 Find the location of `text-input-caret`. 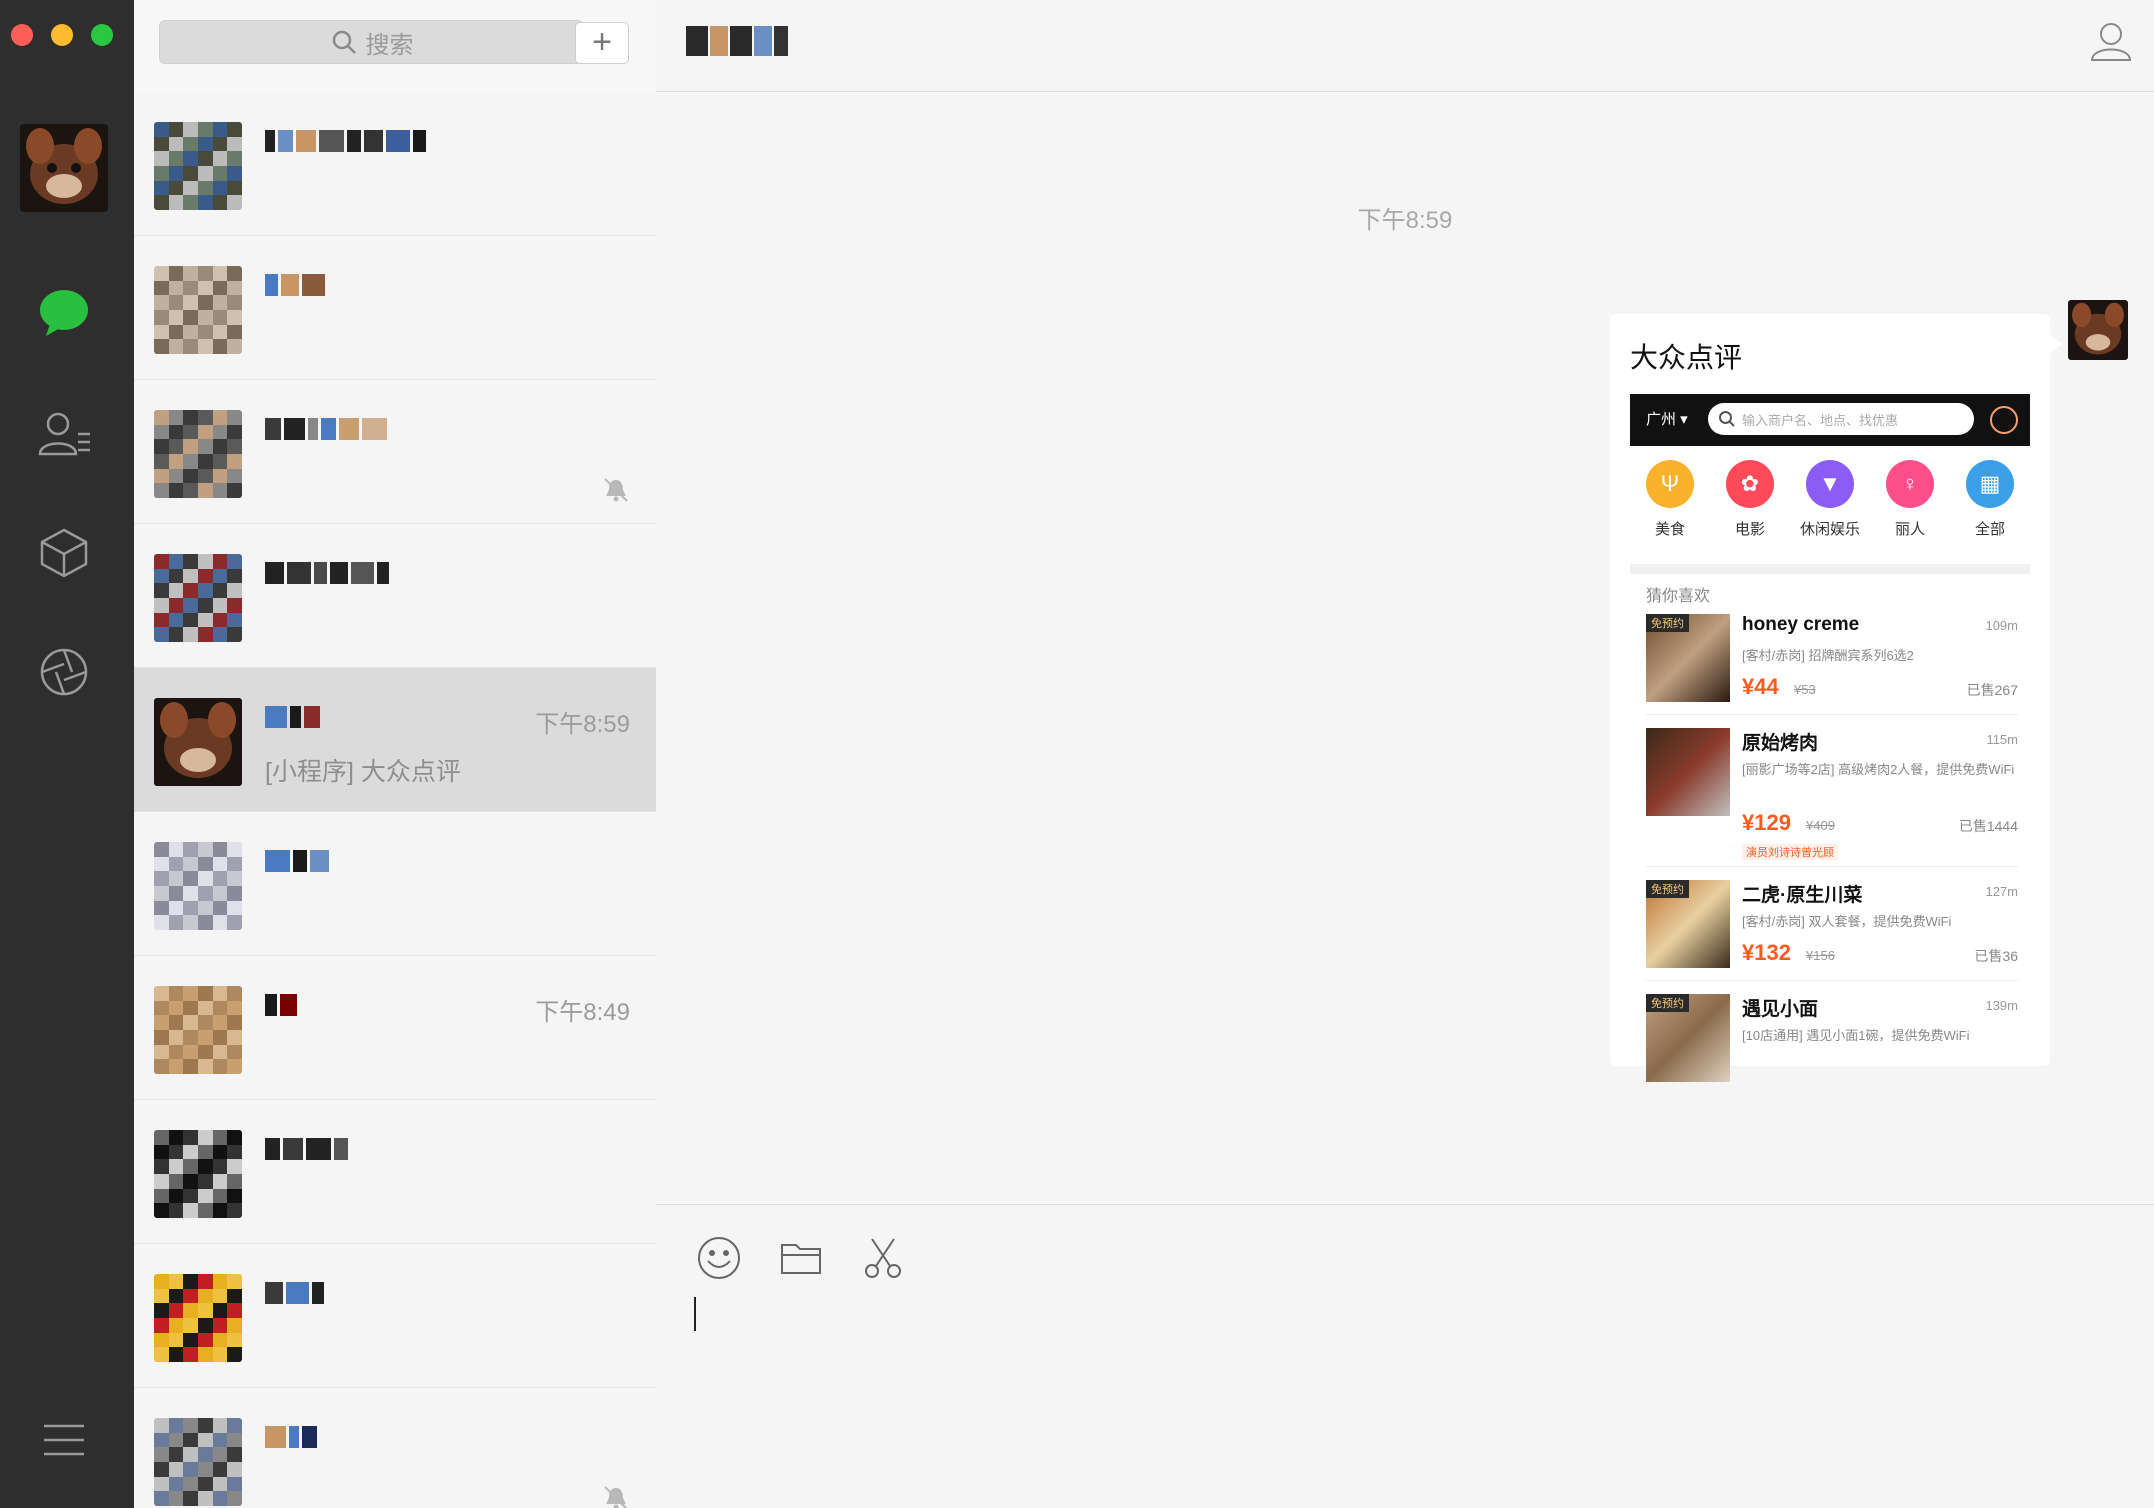

text-input-caret is located at coordinates (695, 1314).